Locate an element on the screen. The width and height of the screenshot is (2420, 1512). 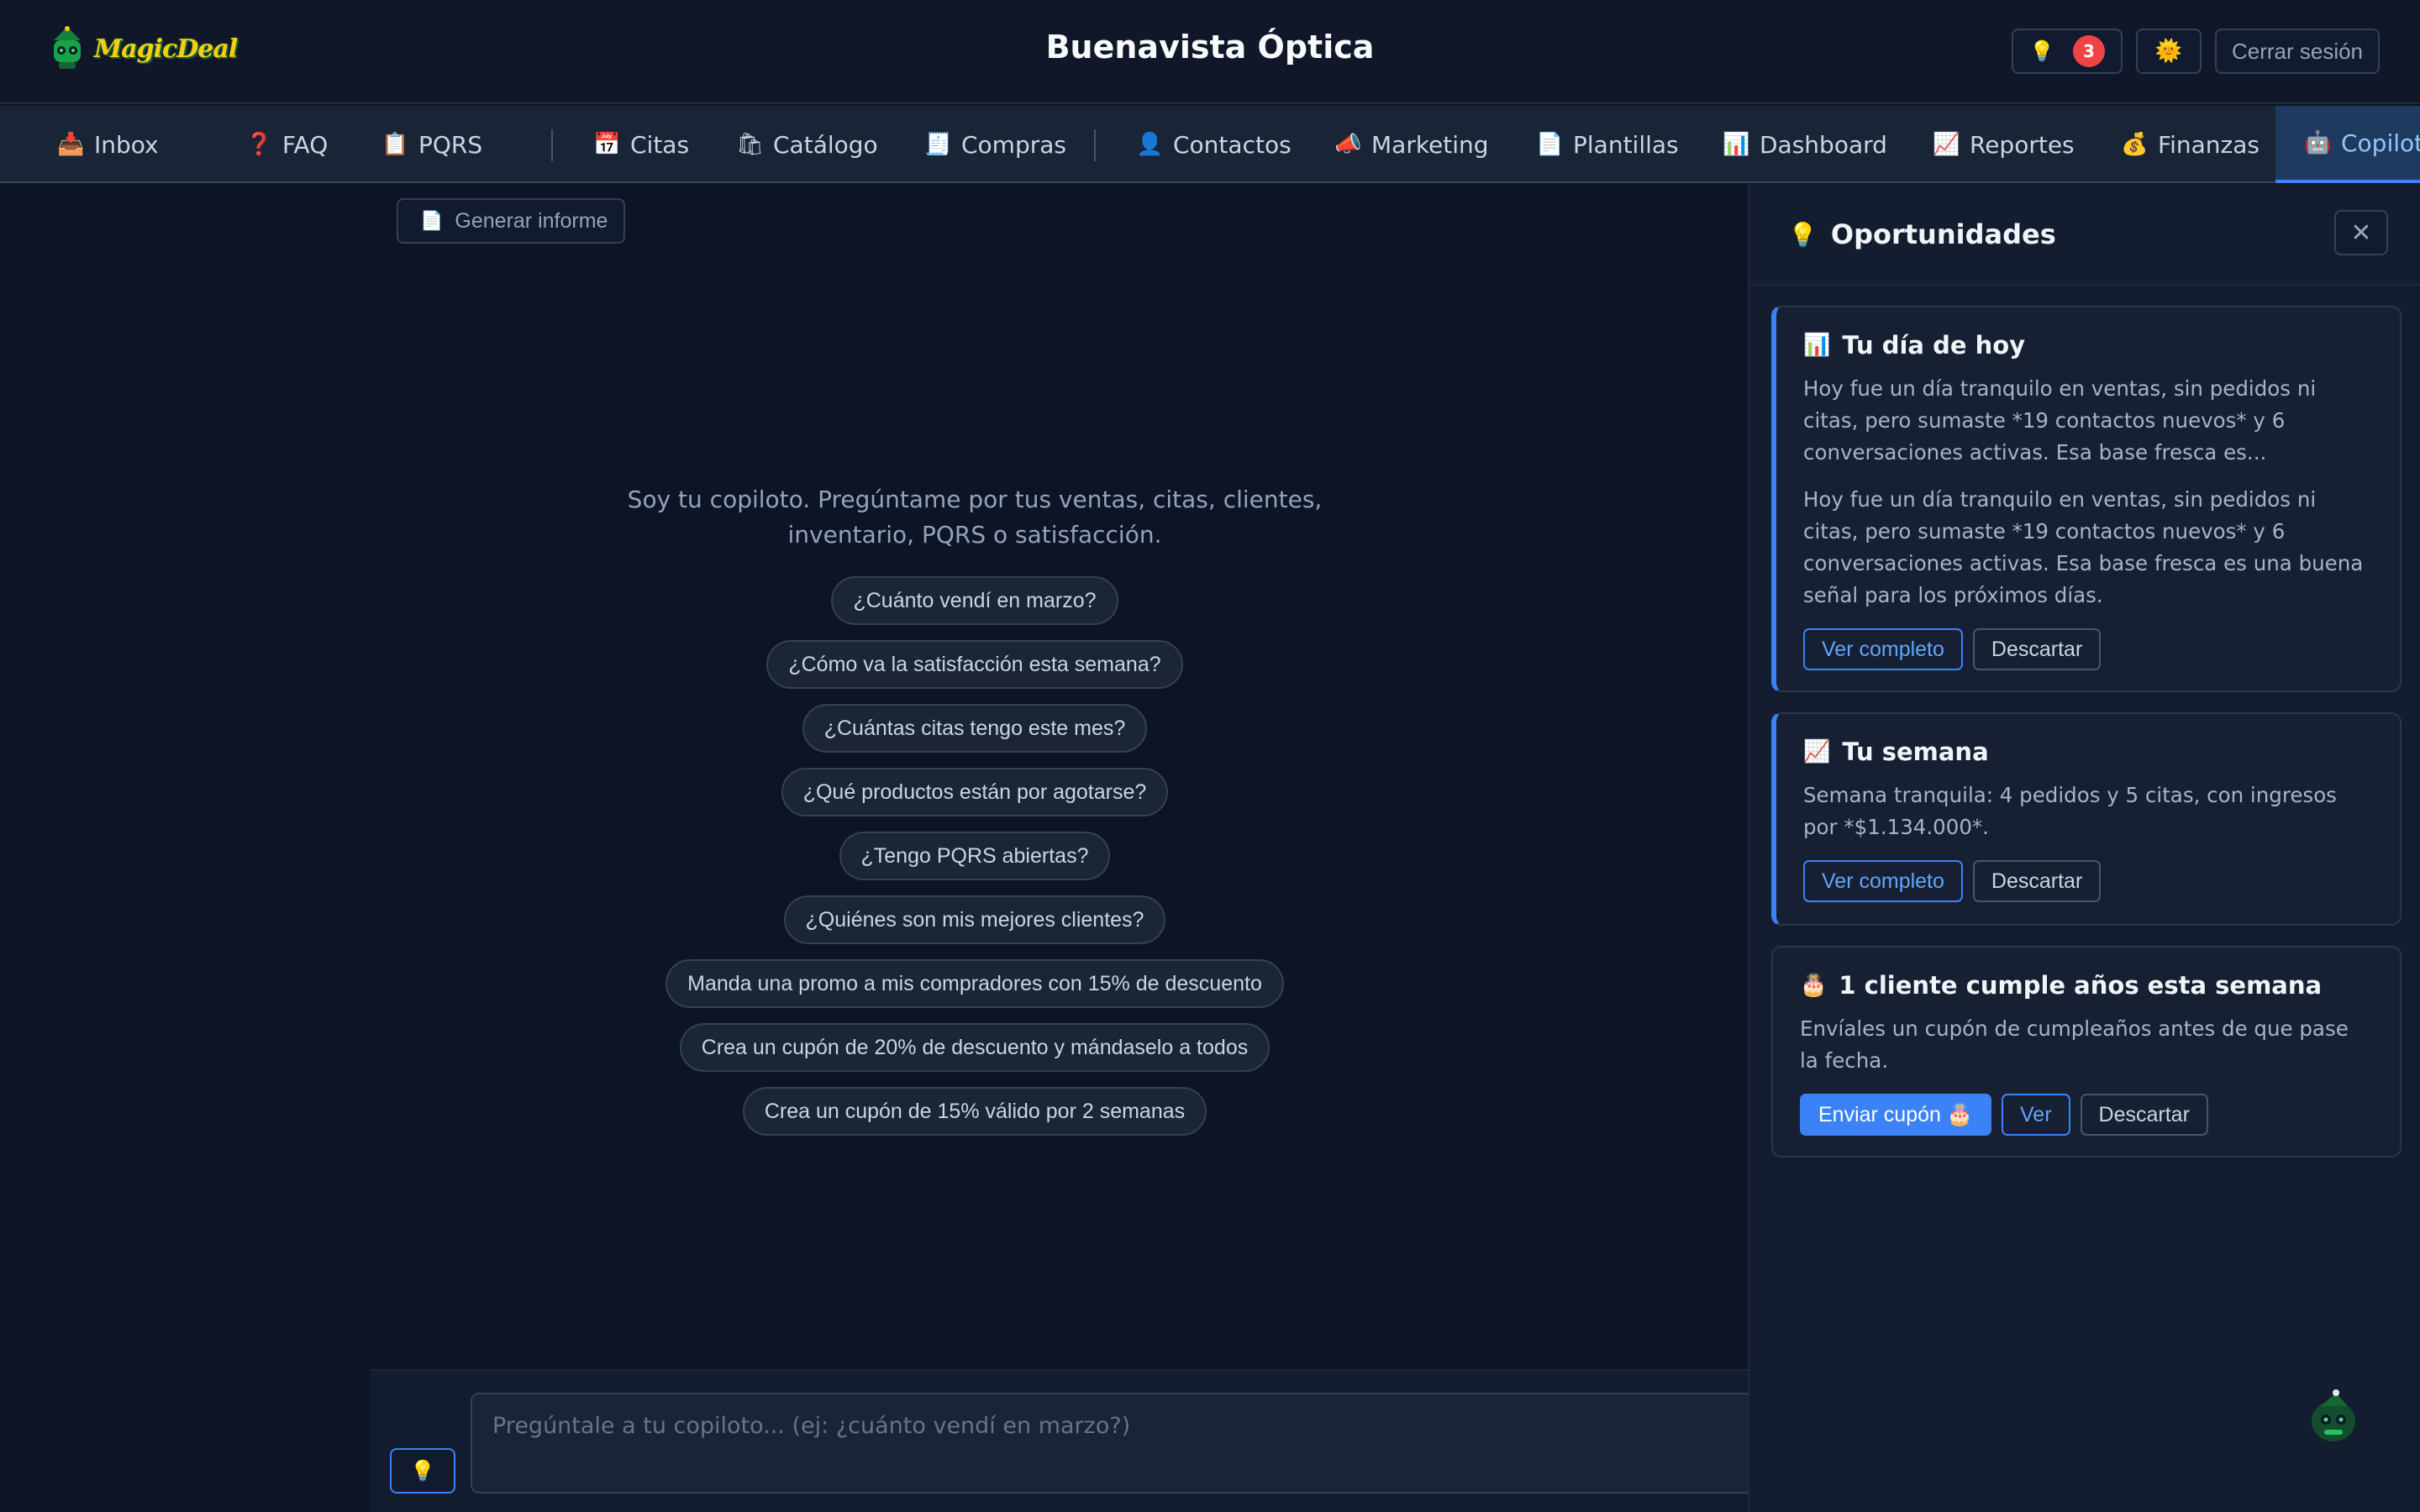
tab-label: Dashboard is located at coordinates (1823, 144).